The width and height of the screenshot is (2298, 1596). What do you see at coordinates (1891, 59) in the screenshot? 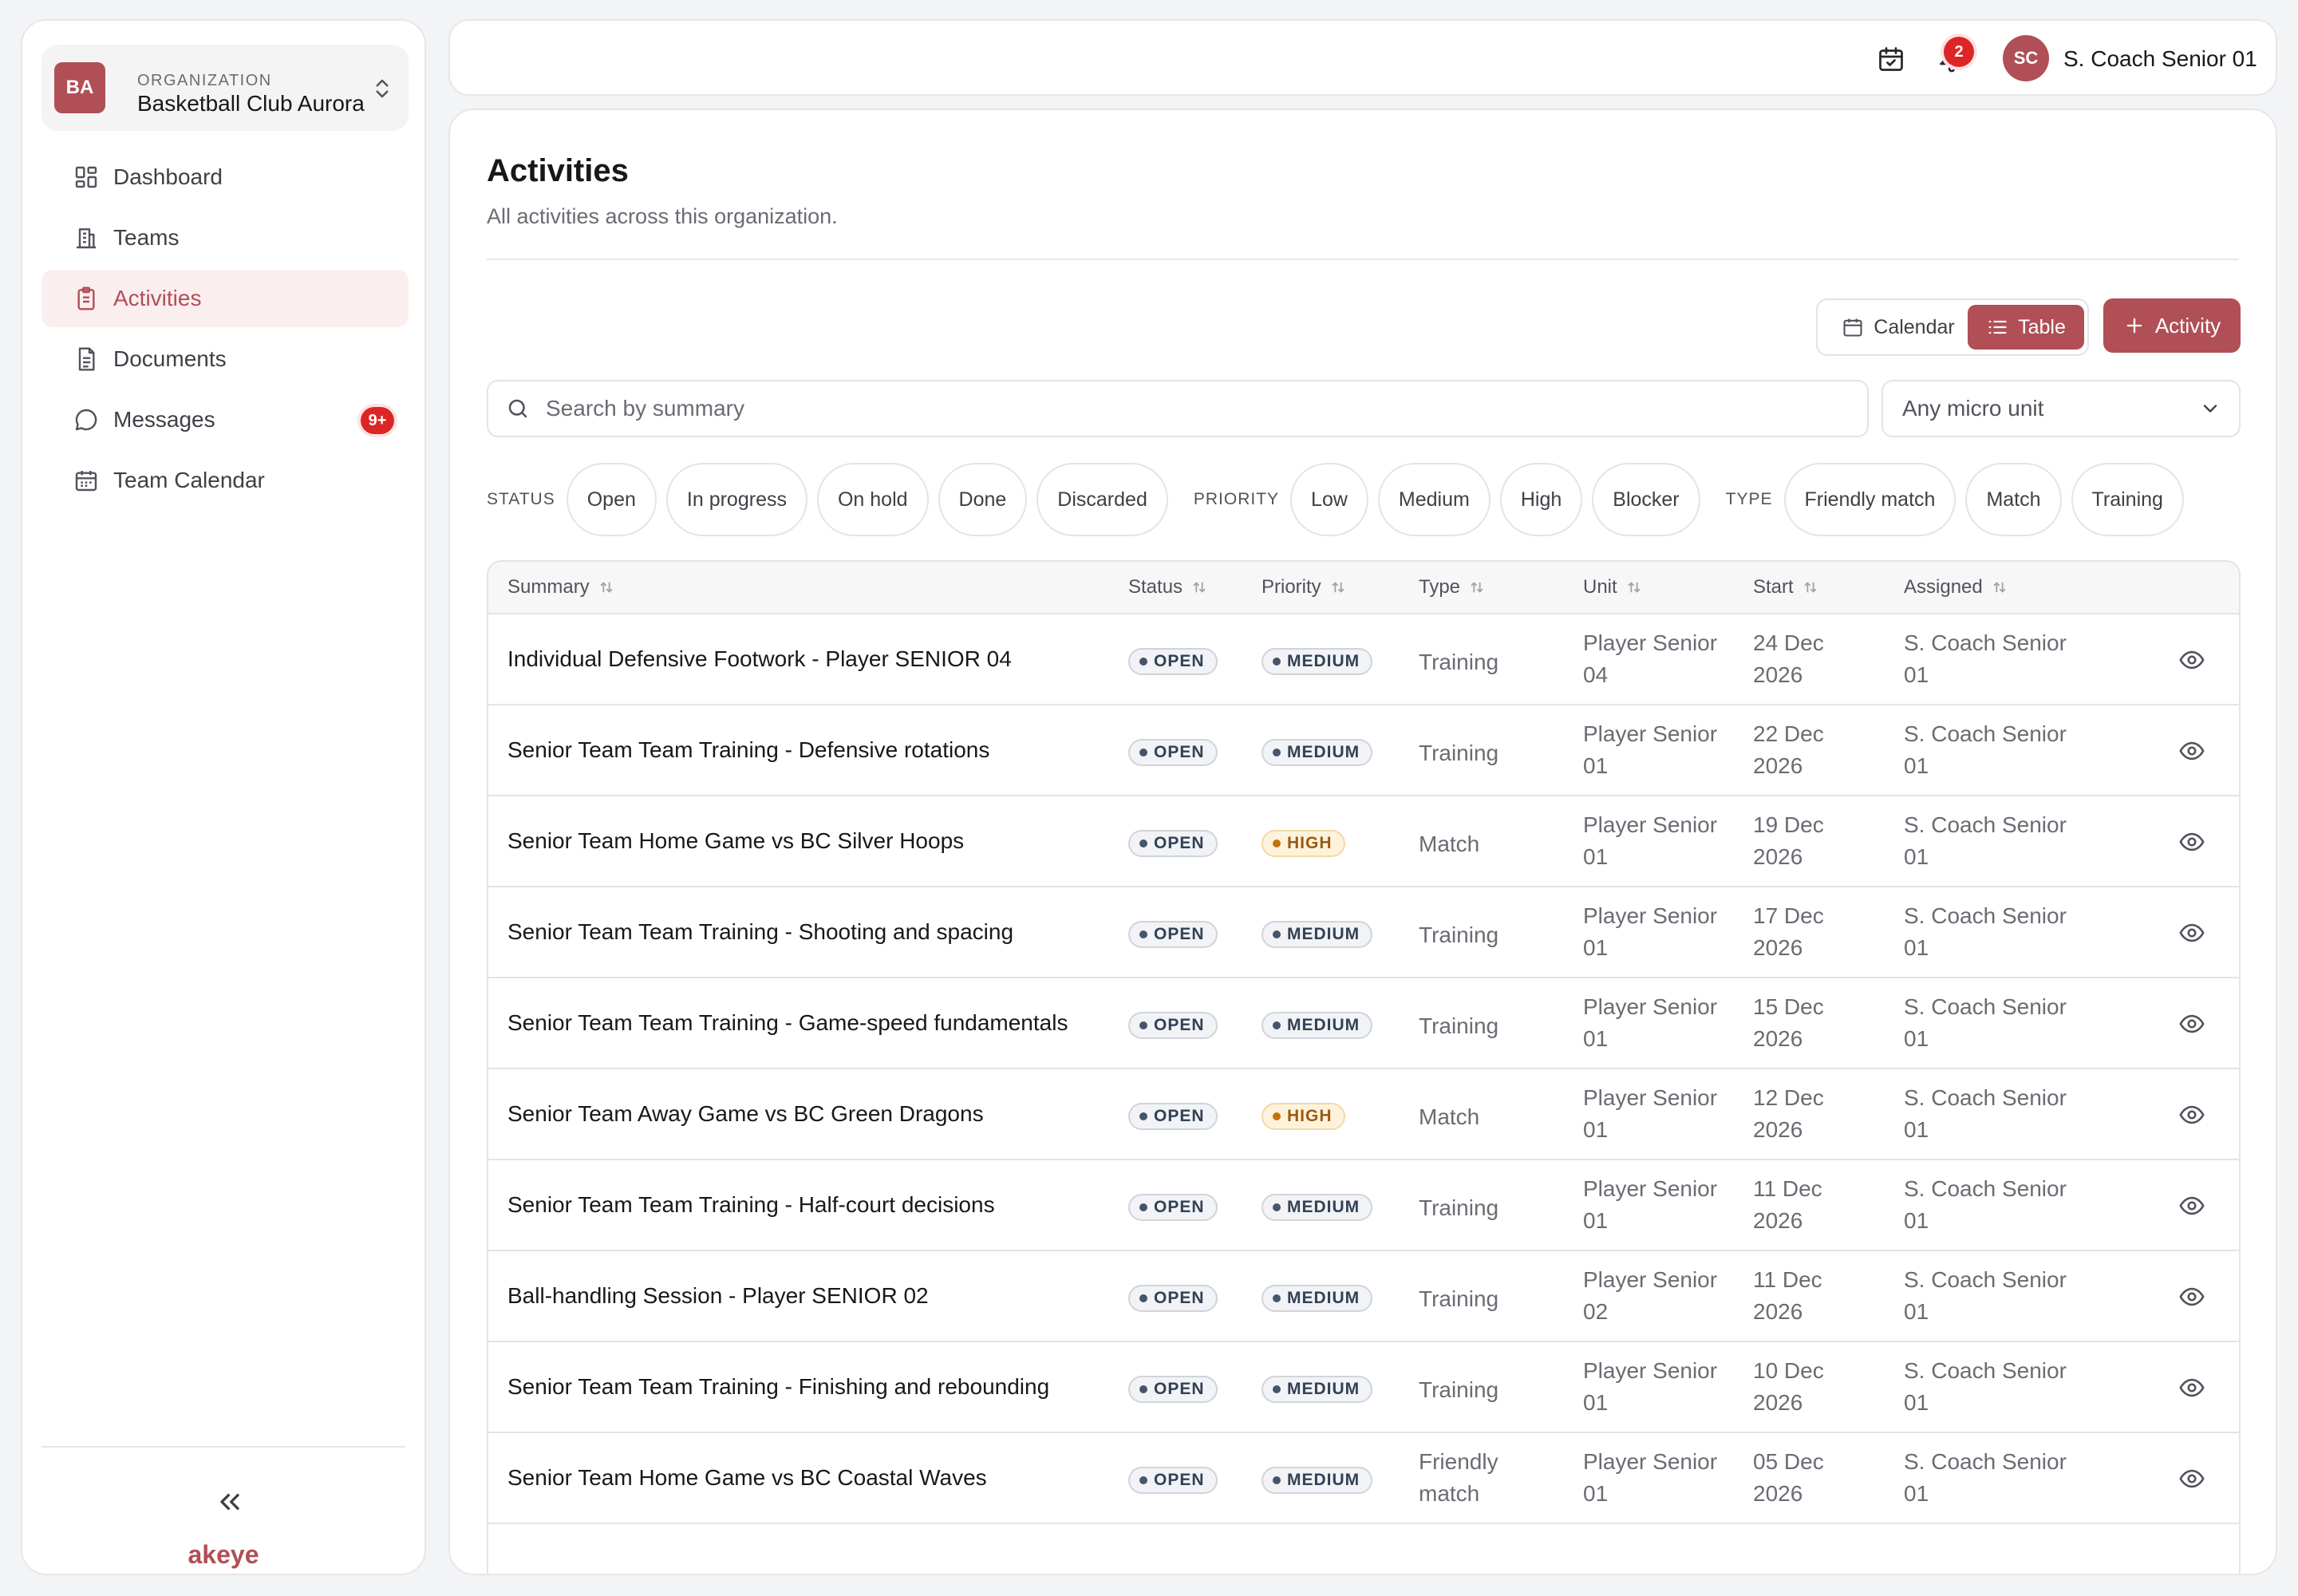
I see `calendar-check-icon` at bounding box center [1891, 59].